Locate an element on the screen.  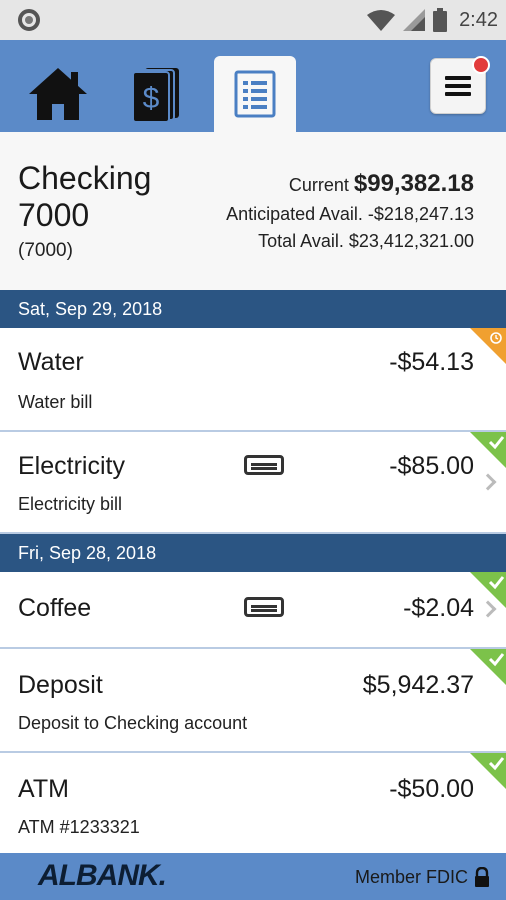
tab-accounts: $ is located at coordinates (156, 94).